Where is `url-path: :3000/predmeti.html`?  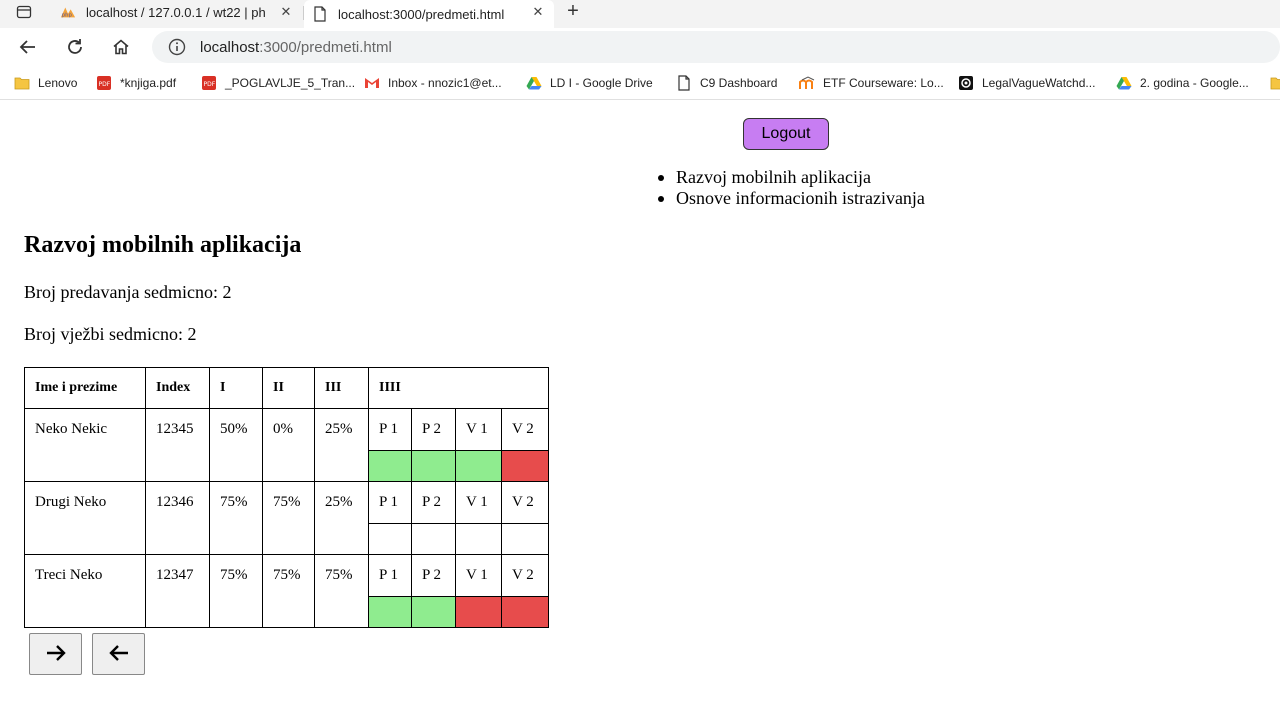
url-path: :3000/predmeti.html is located at coordinates (325, 47).